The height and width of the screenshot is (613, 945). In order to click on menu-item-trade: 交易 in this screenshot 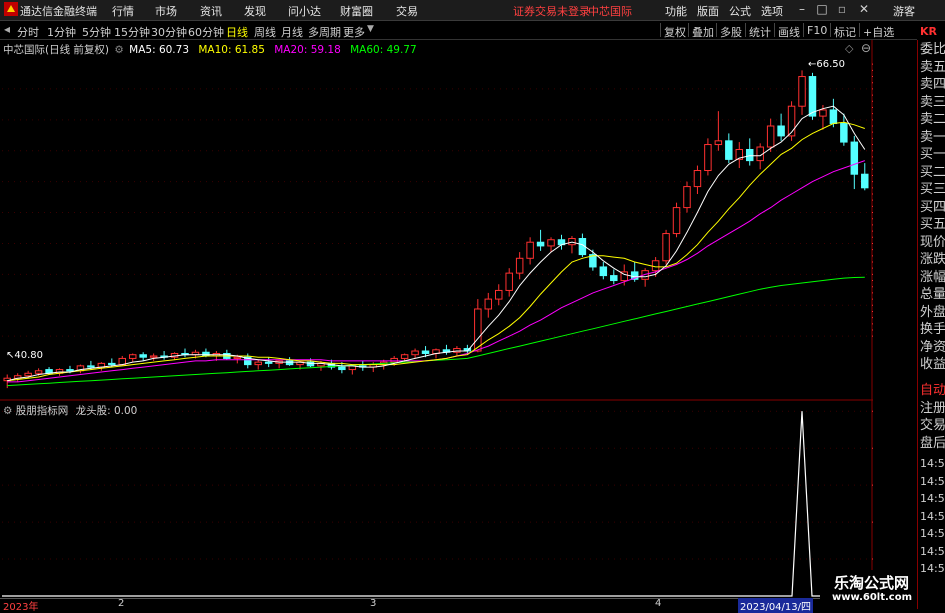, I will do `click(407, 11)`.